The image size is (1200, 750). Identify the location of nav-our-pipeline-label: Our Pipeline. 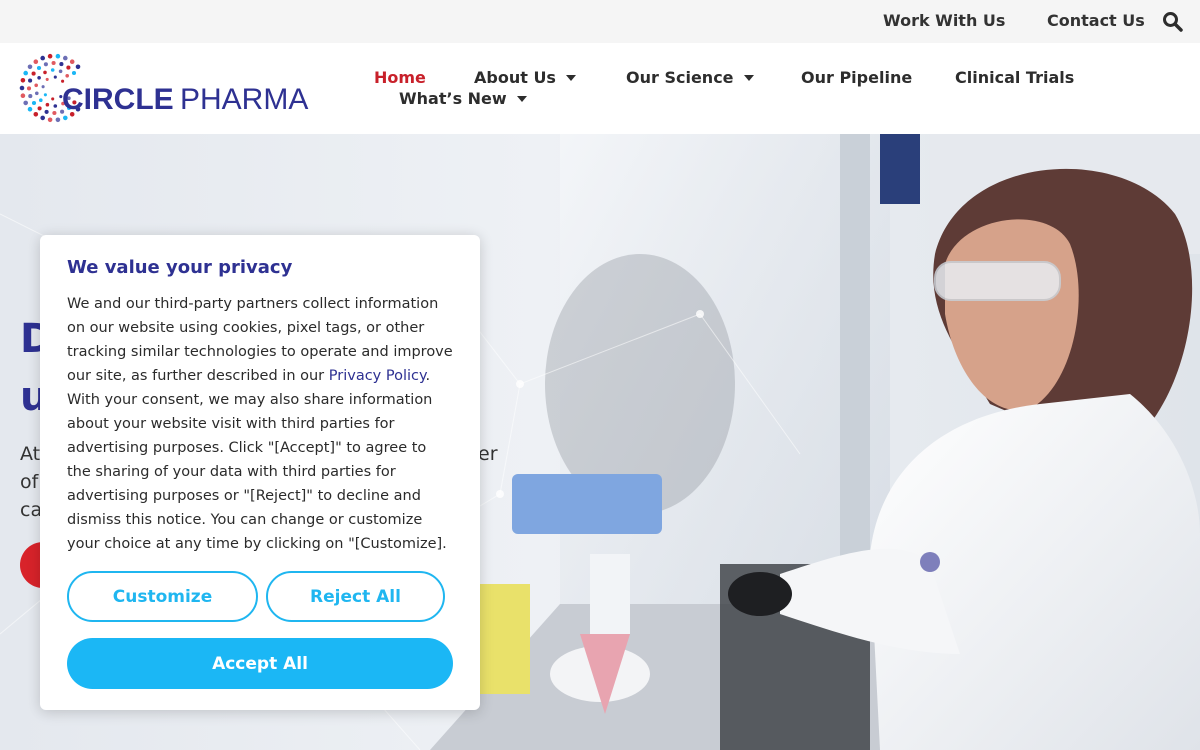
(857, 77).